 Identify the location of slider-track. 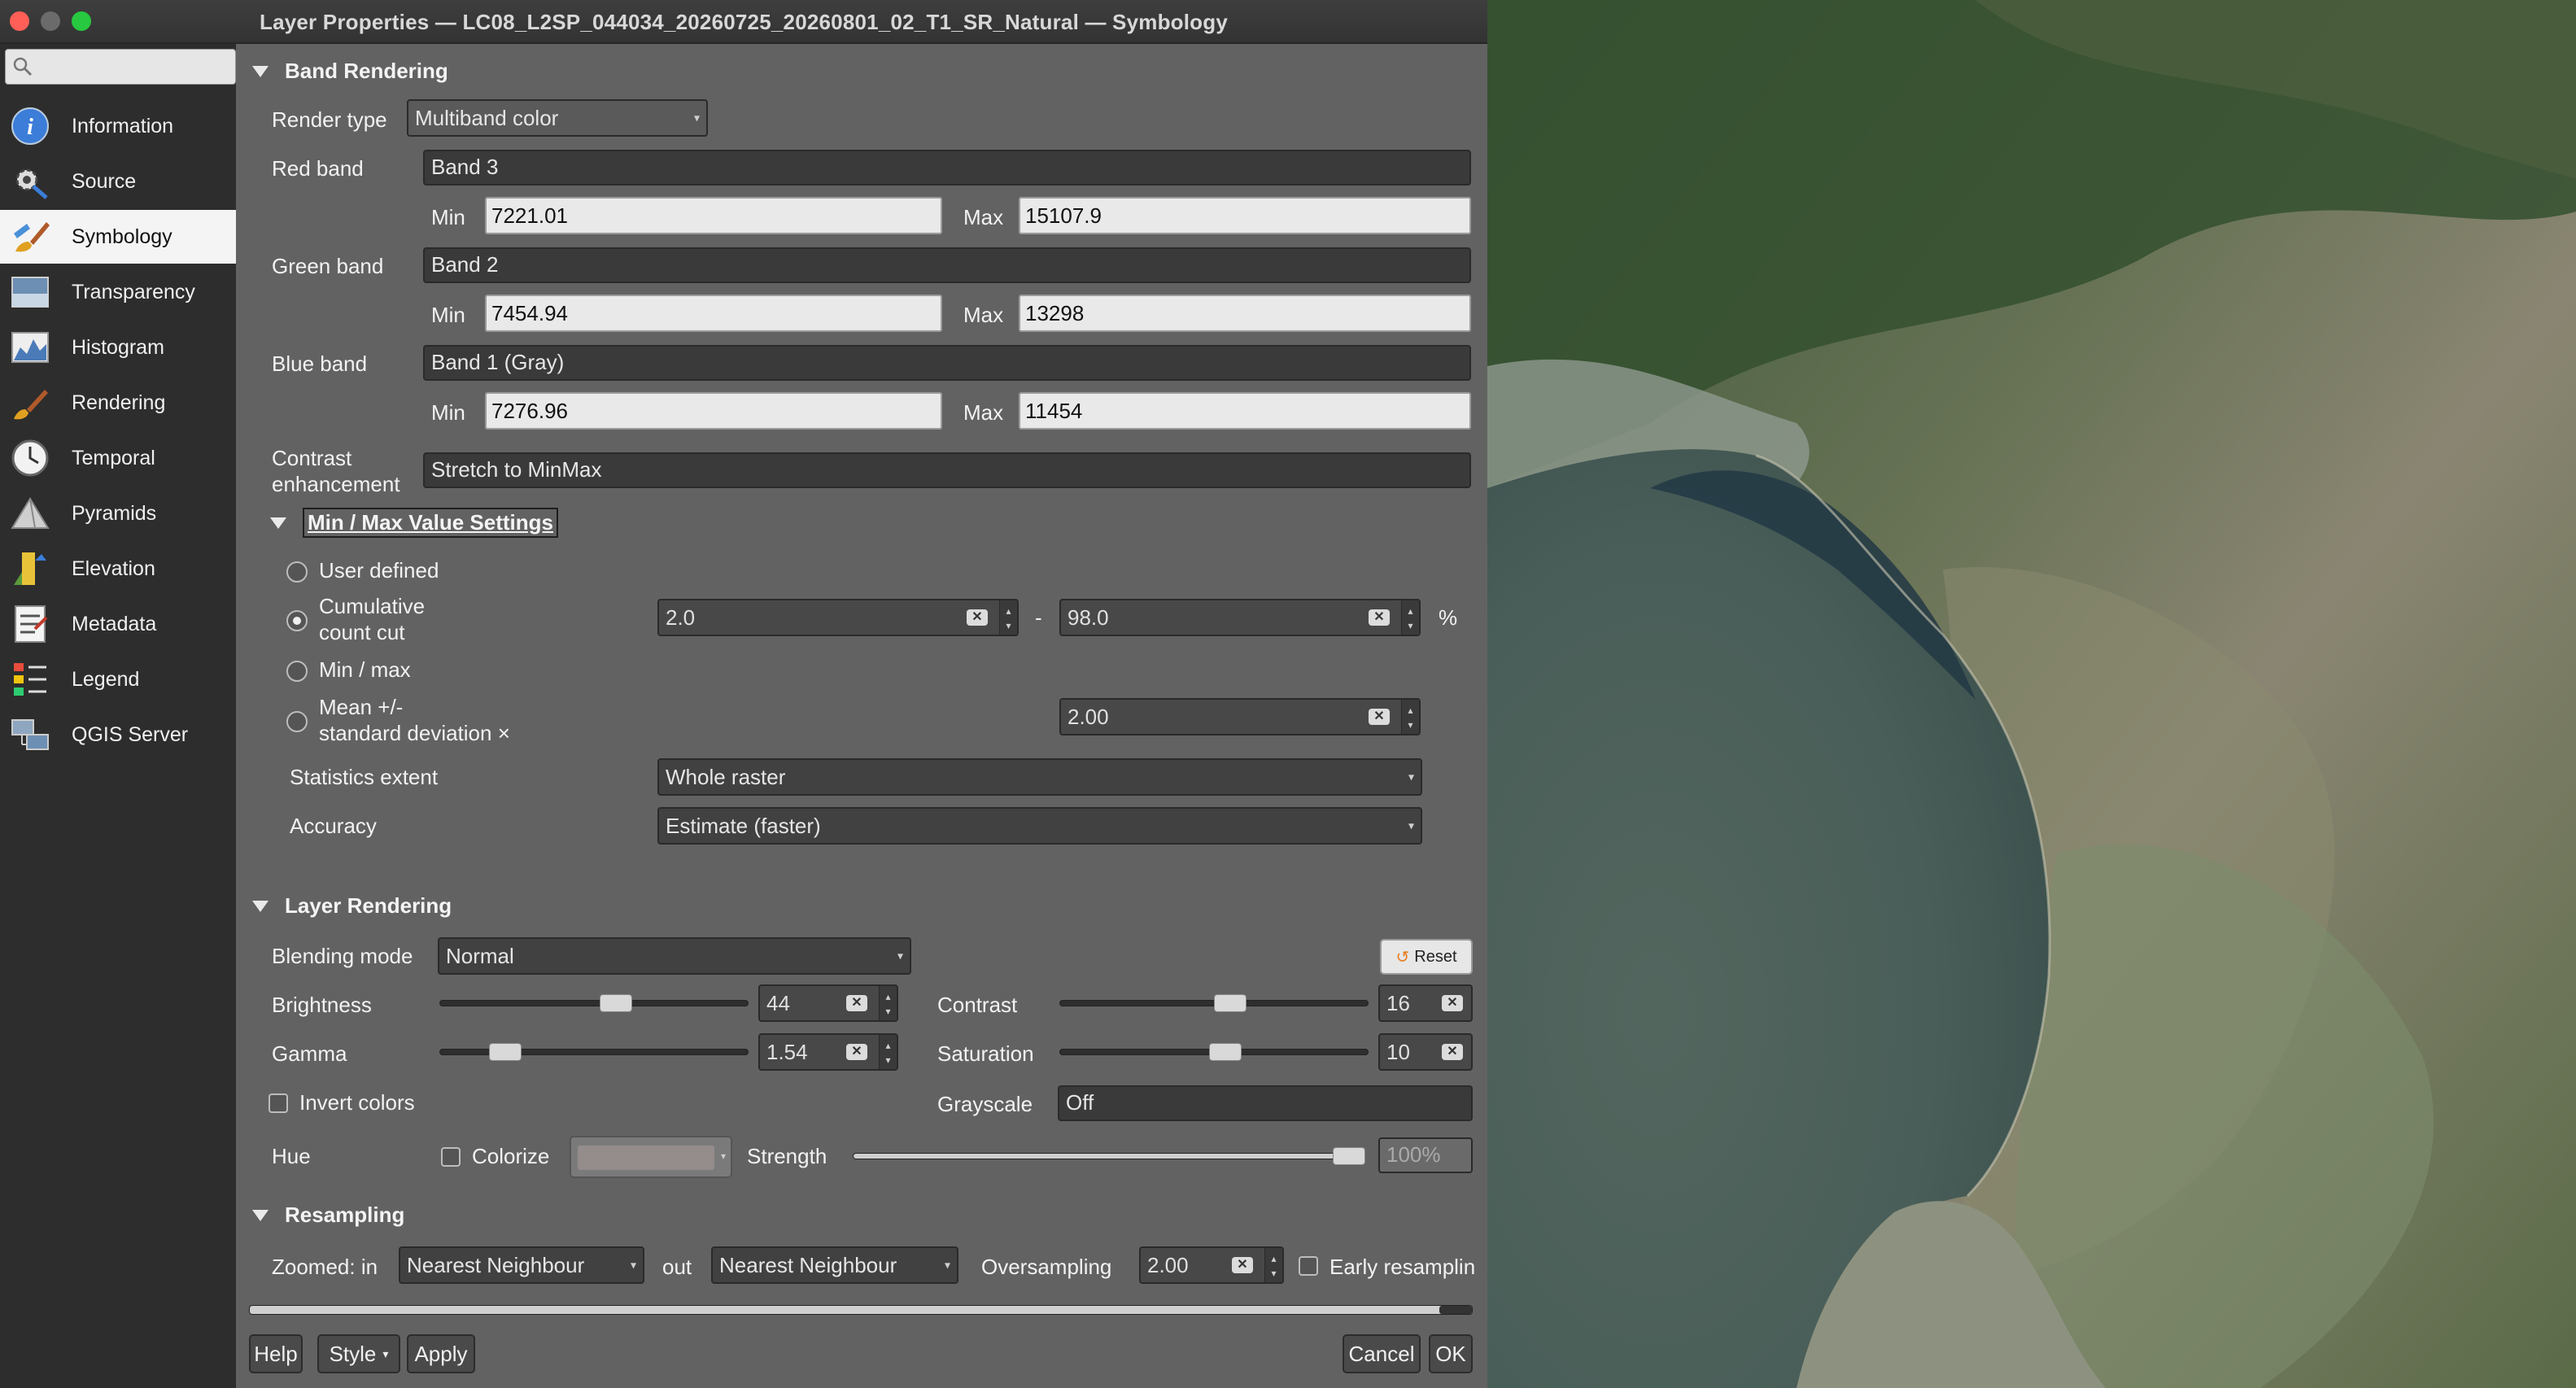
(594, 1003).